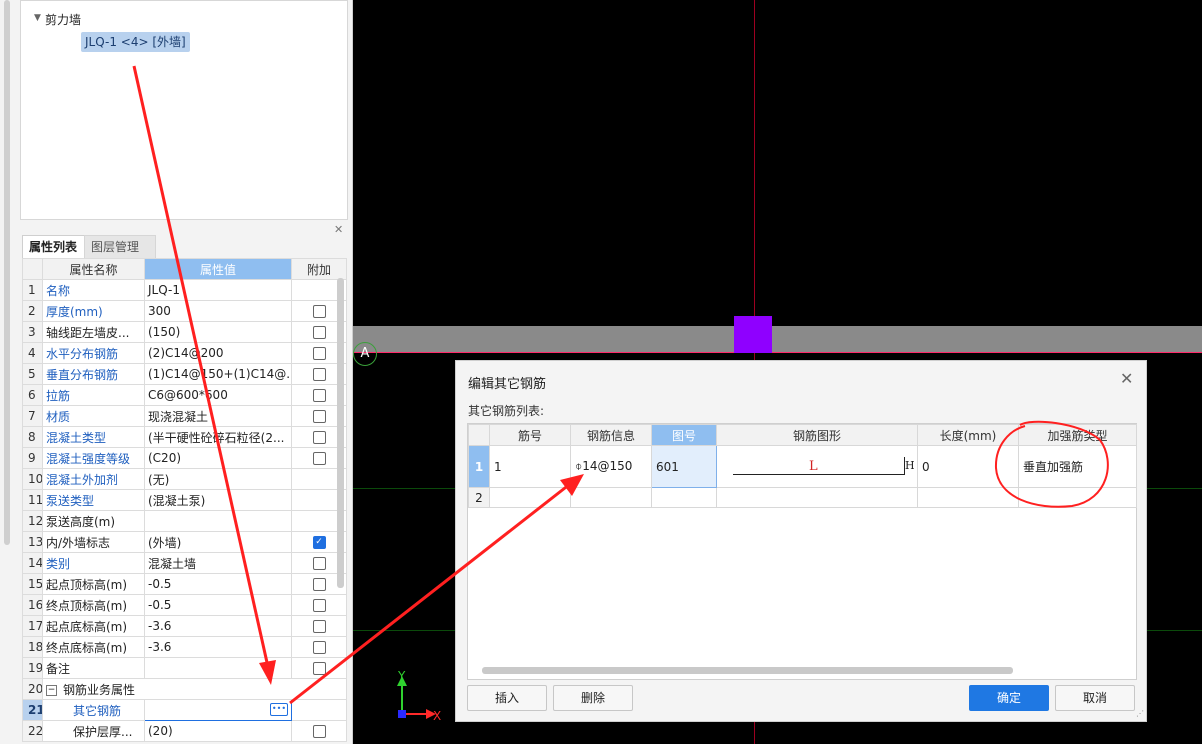 The image size is (1202, 744). What do you see at coordinates (1051, 464) in the screenshot?
I see `annotation-circle` at bounding box center [1051, 464].